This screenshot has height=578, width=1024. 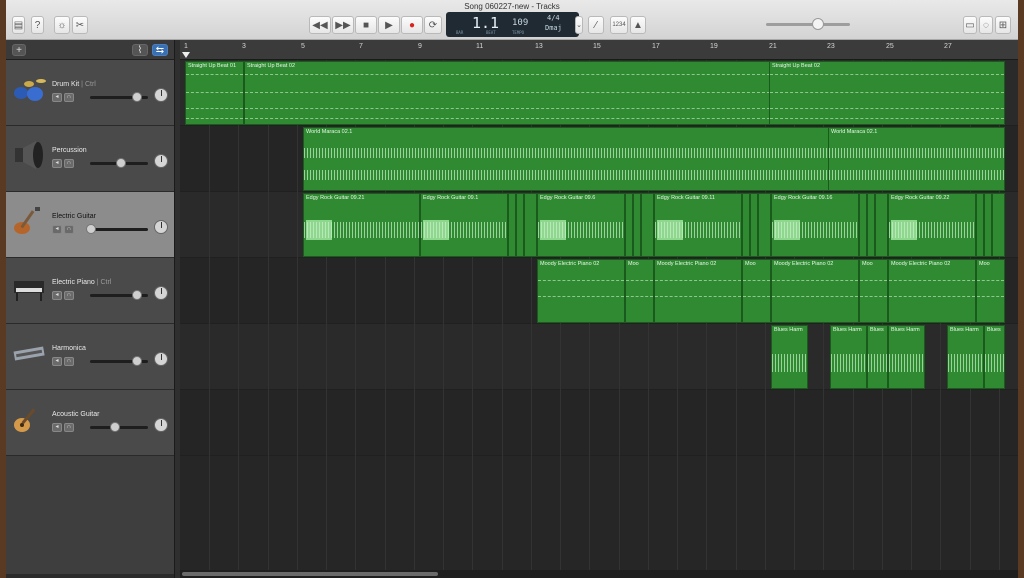 What do you see at coordinates (831, 46) in the screenshot?
I see `bar-number: 23` at bounding box center [831, 46].